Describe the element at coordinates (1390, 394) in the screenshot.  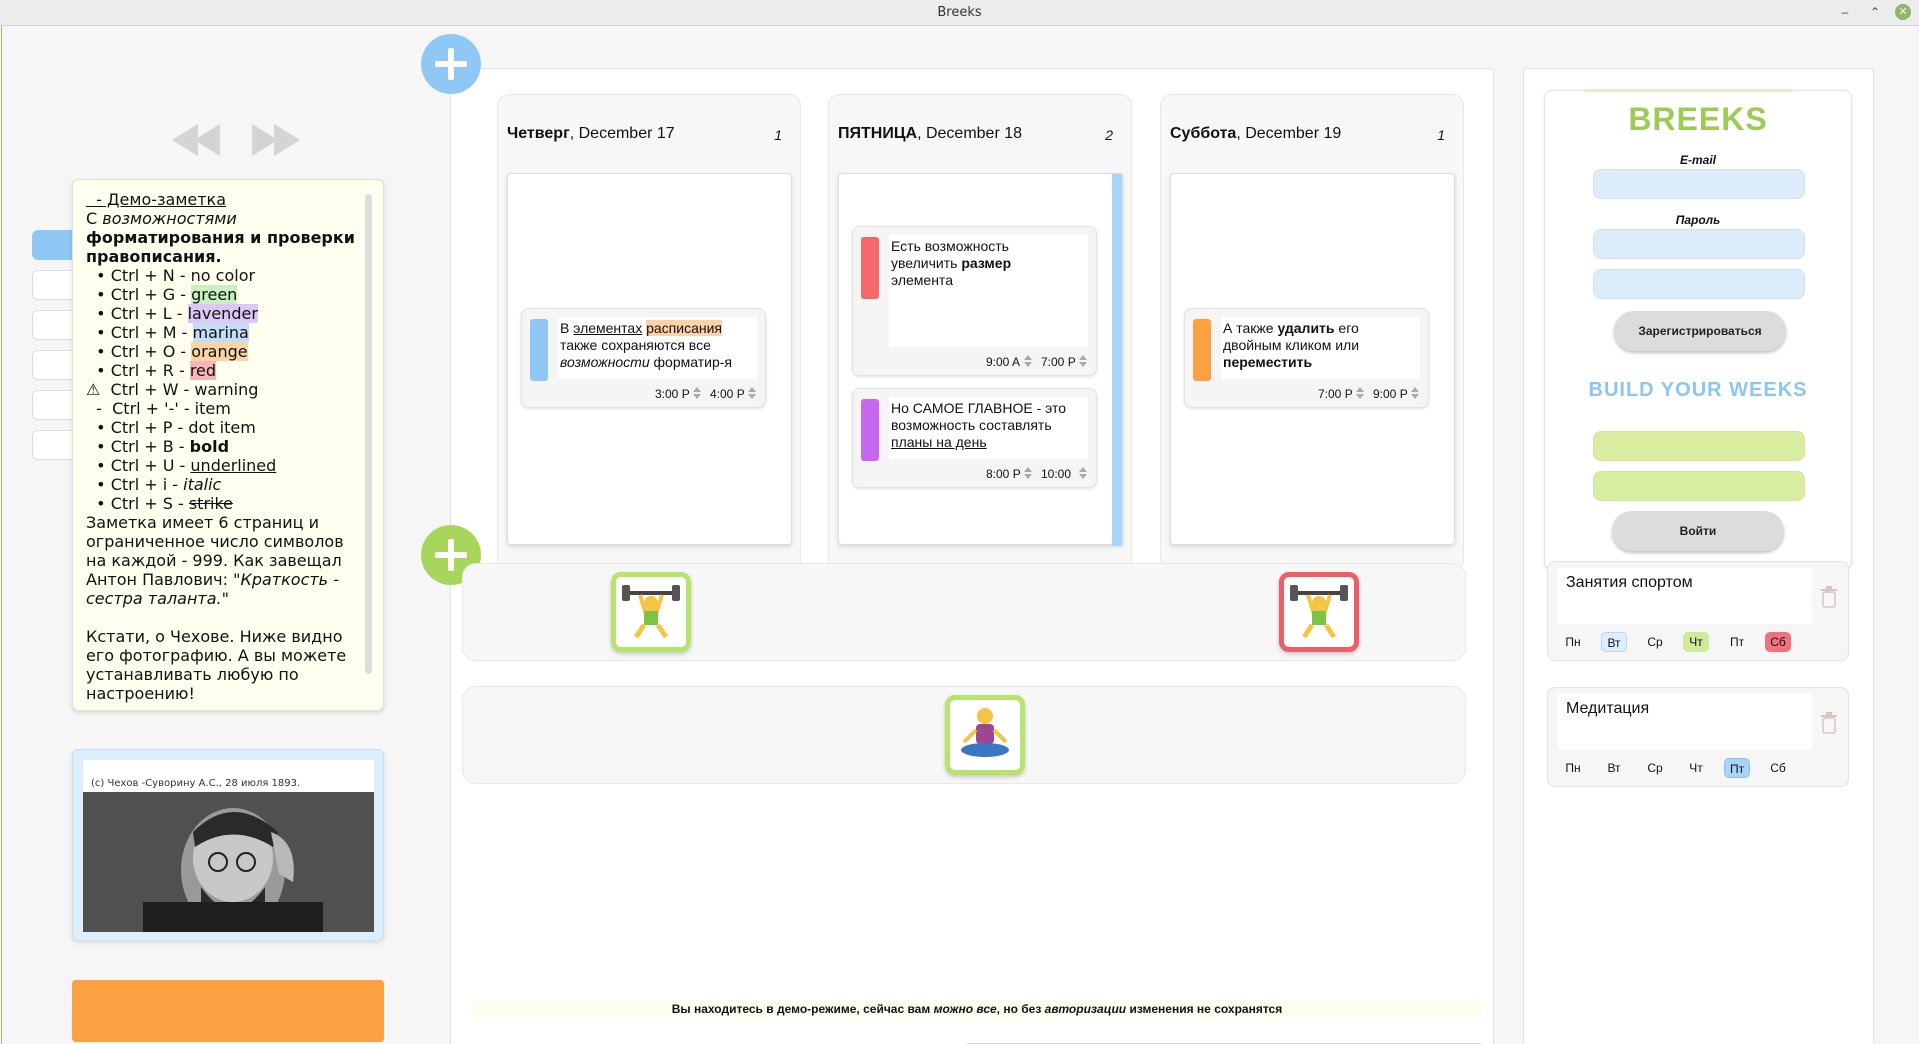
I see `element-end-time: 9:00 P` at that location.